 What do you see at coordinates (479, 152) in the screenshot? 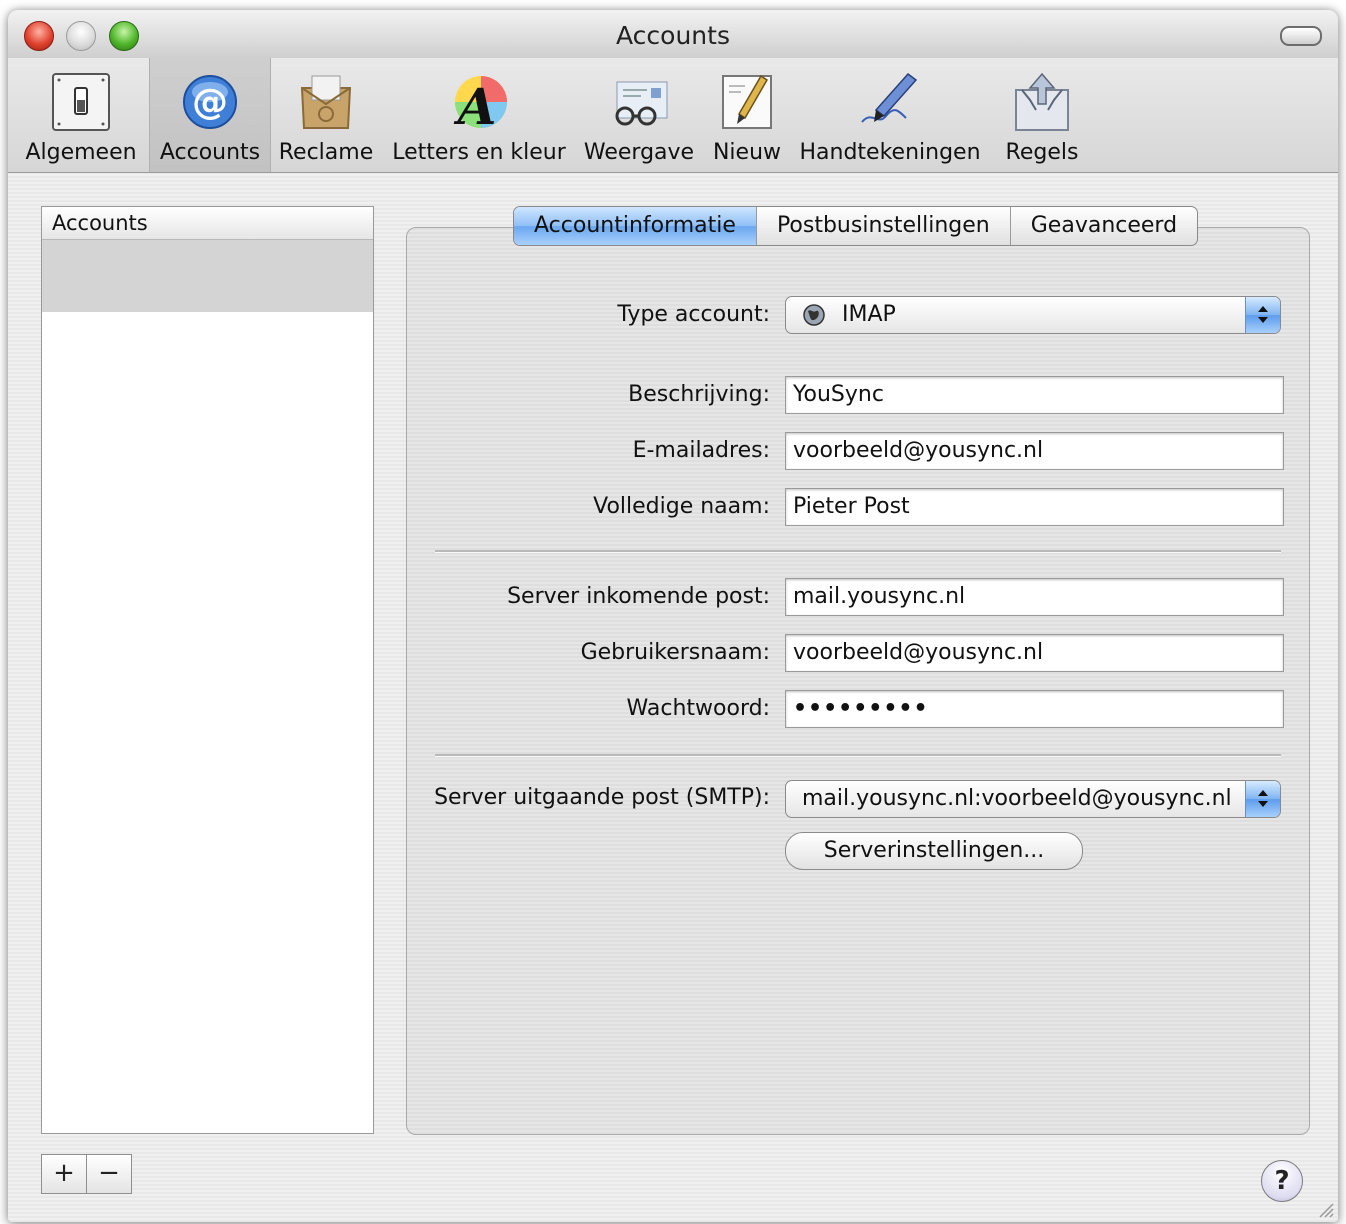
I see `toolbar-label: Letters en kleur` at bounding box center [479, 152].